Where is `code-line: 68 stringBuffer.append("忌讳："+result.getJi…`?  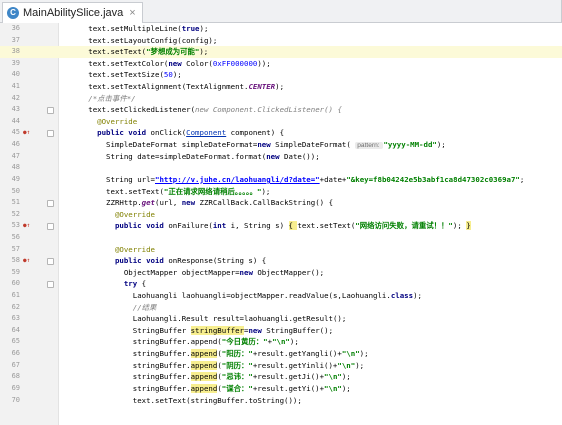 code-line: 68 stringBuffer.append("忌讳："+result.getJi… is located at coordinates (281, 377).